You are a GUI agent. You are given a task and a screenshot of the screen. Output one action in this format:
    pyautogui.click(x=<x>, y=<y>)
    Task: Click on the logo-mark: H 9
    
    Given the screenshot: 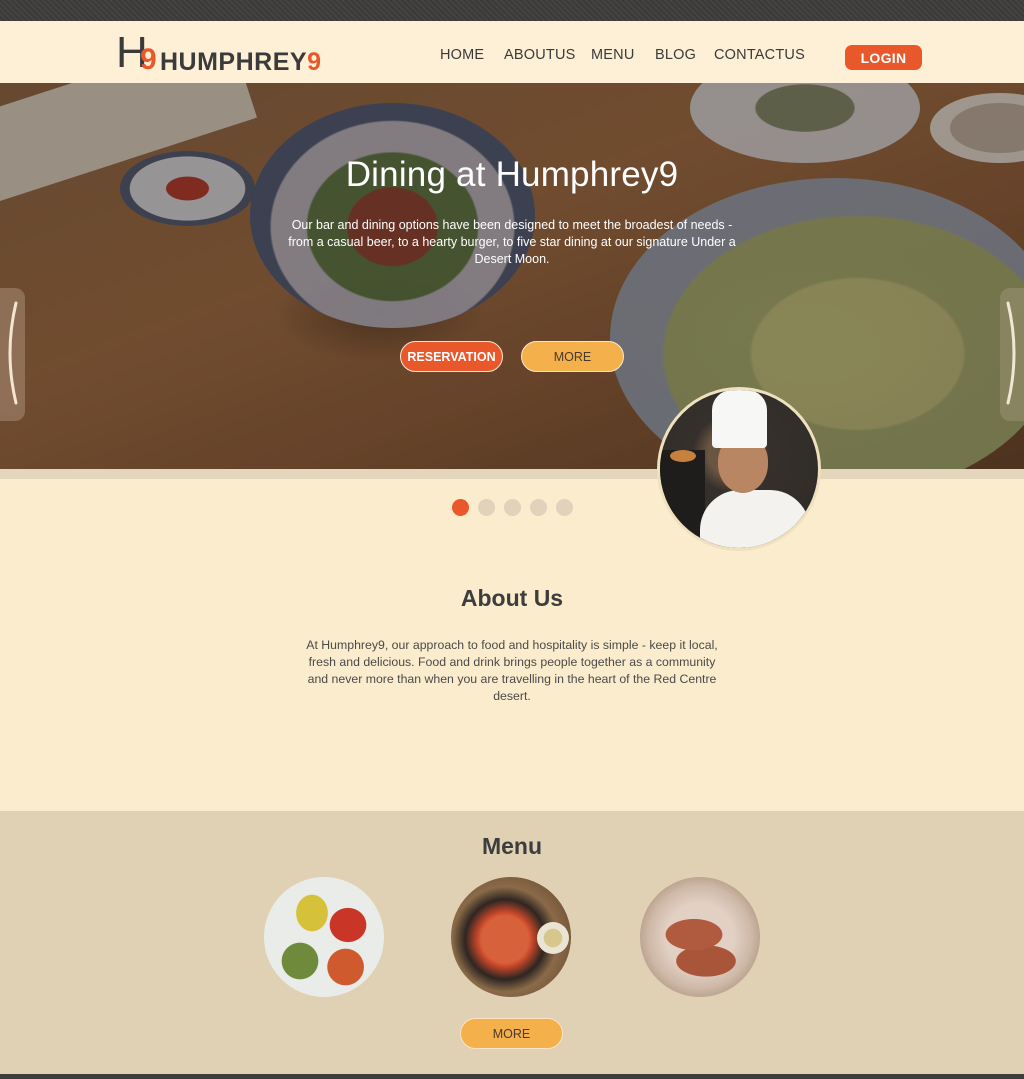 What is the action you would take?
    pyautogui.click(x=139, y=53)
    